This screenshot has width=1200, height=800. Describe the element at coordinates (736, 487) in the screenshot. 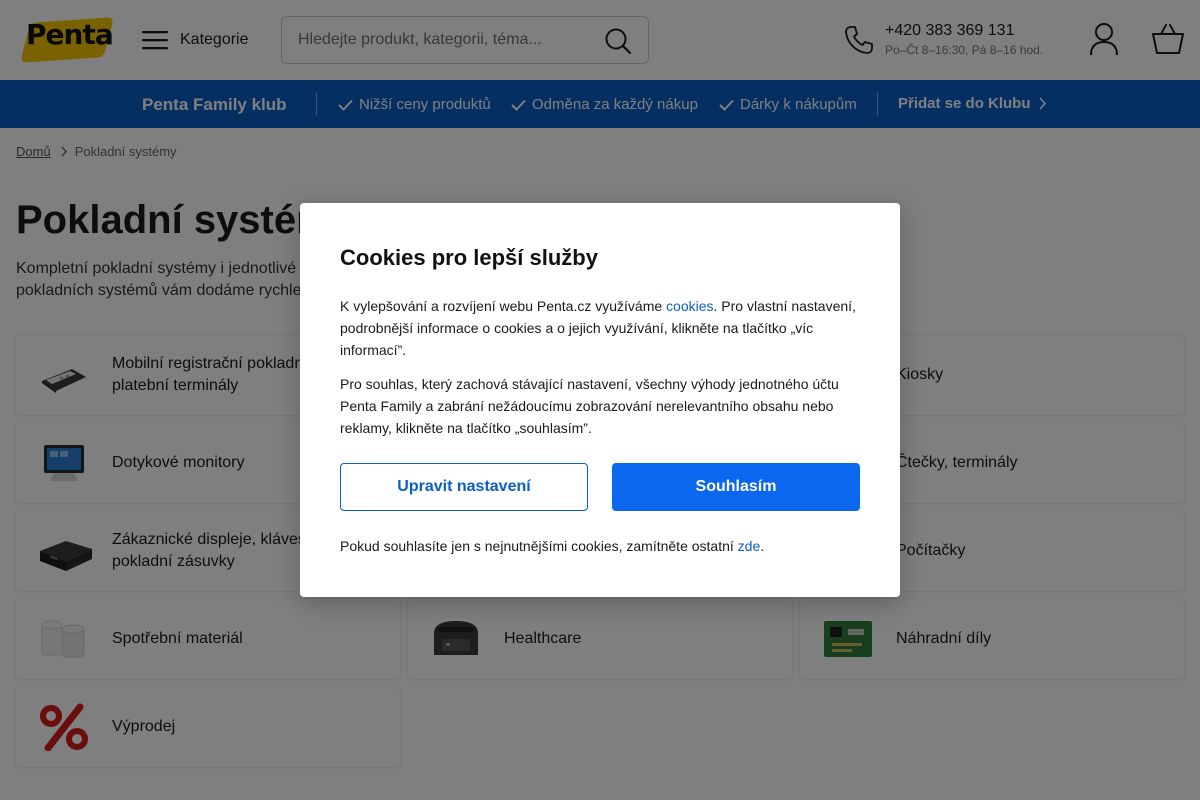

I see `accept-cookies-button: Souhlasím` at that location.